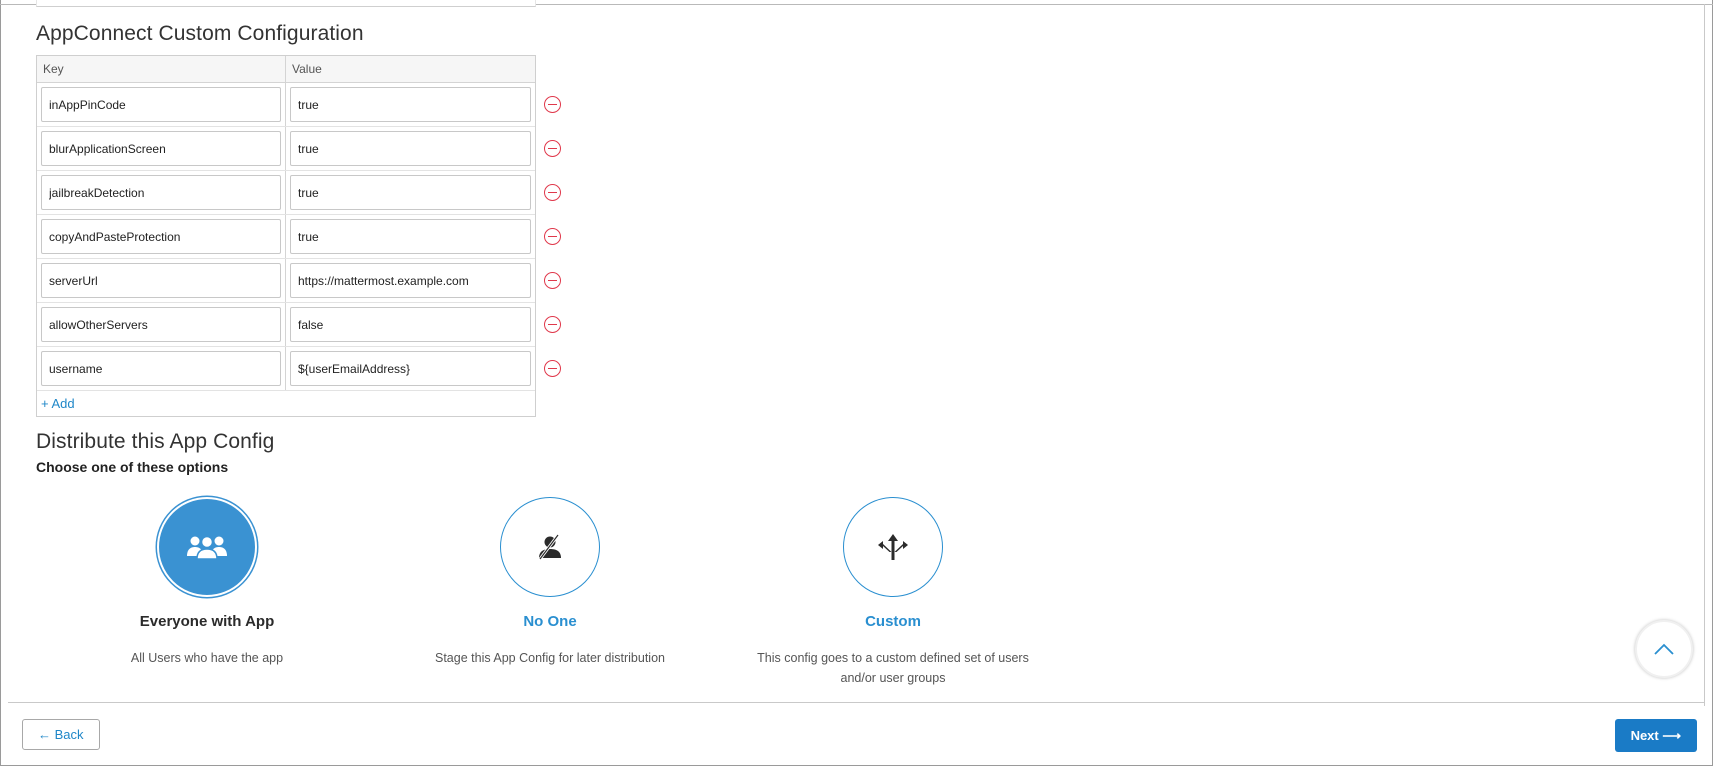 This screenshot has height=767, width=1713. I want to click on top-tab-edge, so click(286, 3).